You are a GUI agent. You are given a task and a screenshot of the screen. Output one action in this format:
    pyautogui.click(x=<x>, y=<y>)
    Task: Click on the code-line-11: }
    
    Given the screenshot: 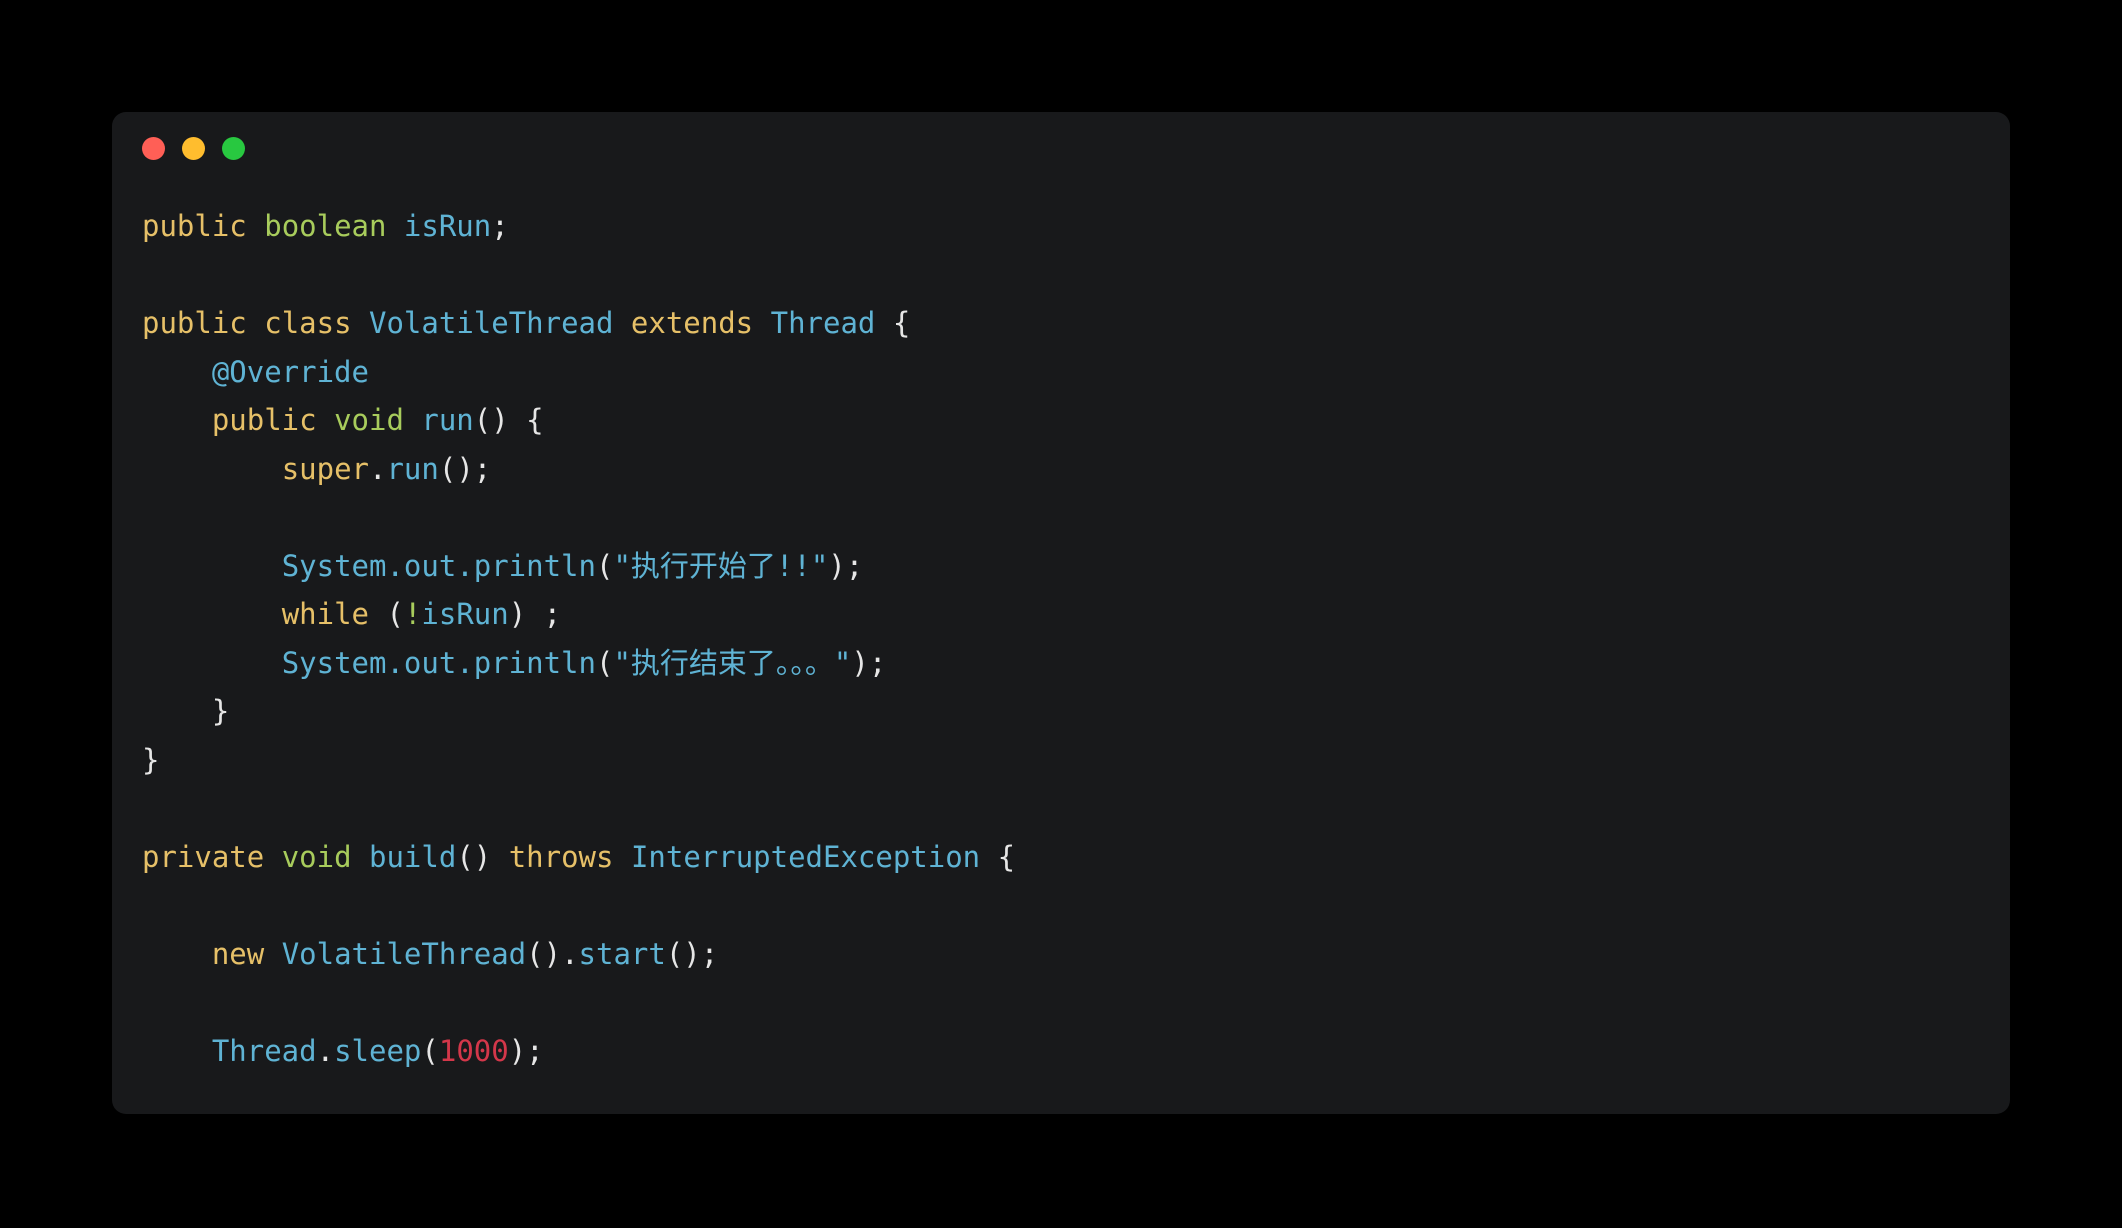 What is the action you would take?
    pyautogui.click(x=1061, y=711)
    